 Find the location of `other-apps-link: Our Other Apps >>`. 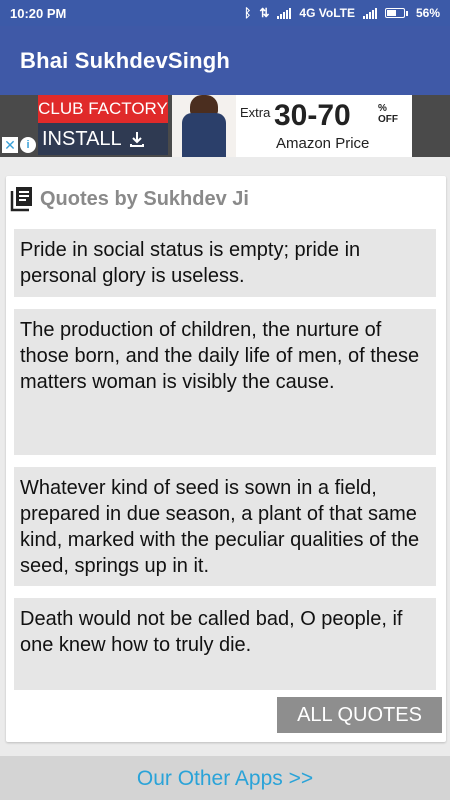

other-apps-link: Our Other Apps >> is located at coordinates (225, 778).